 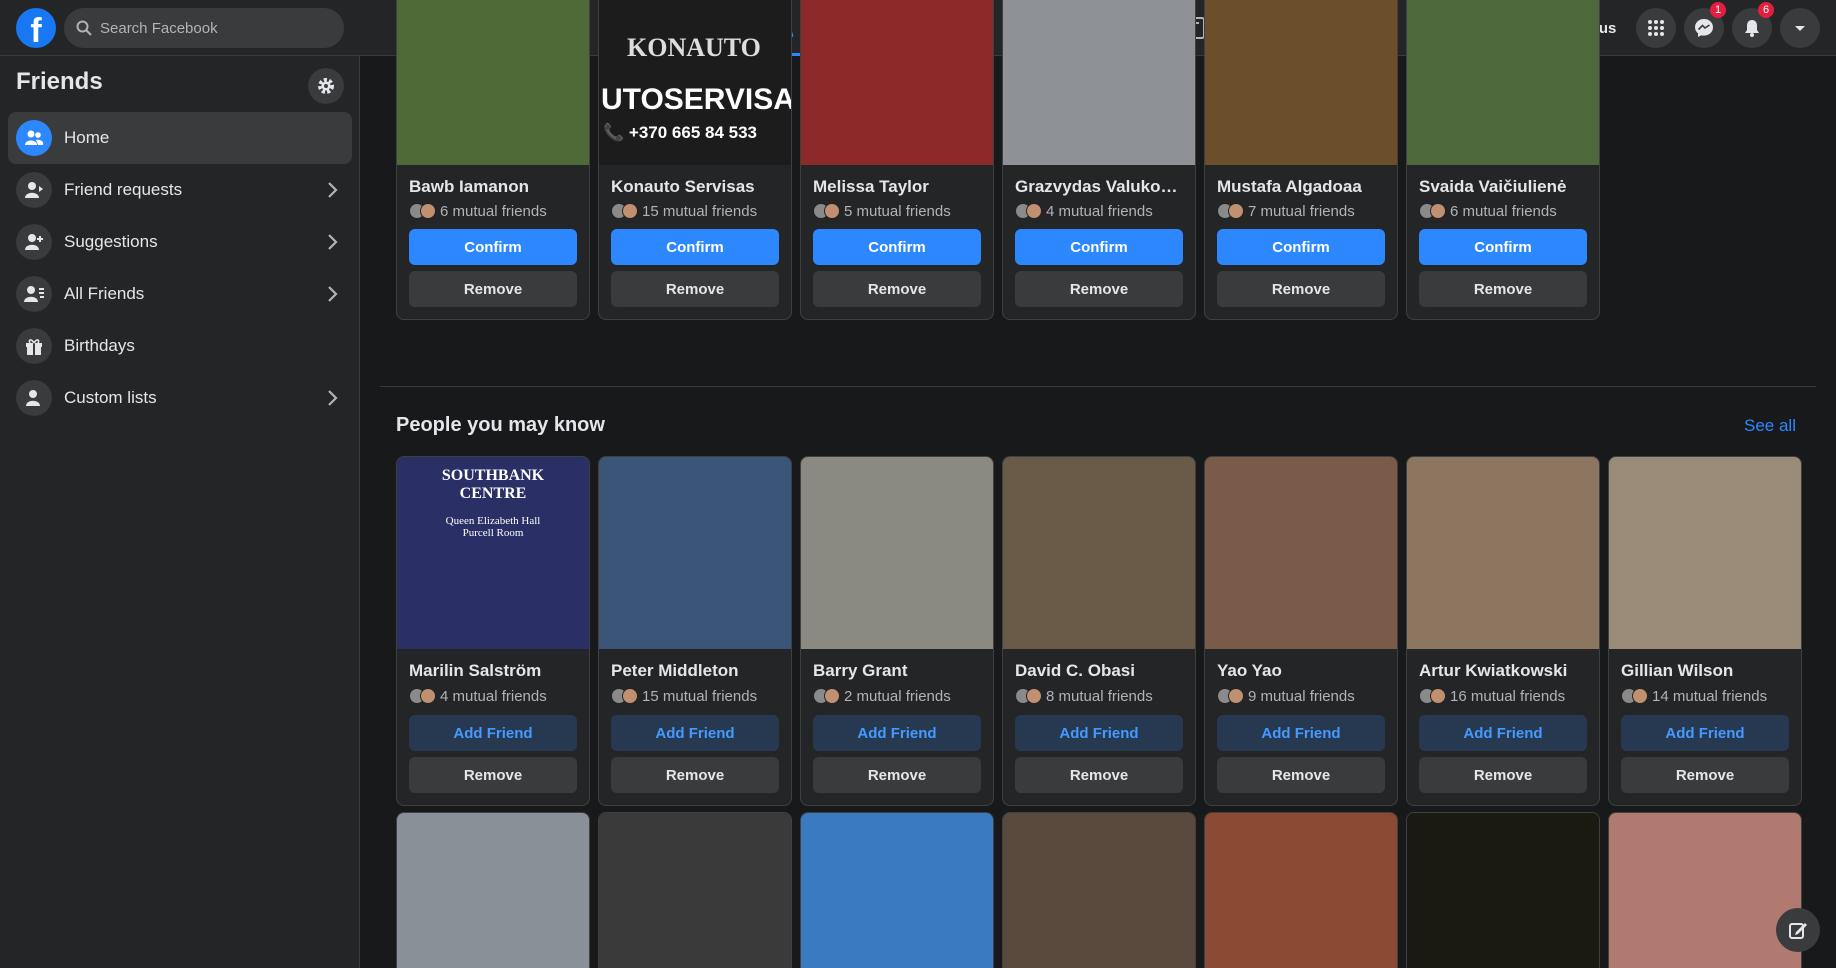 I want to click on person-name: Yao Yao, so click(x=1301, y=665).